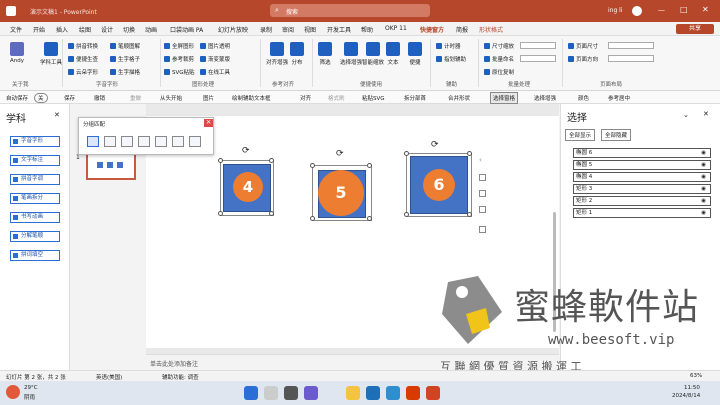  Describe the element at coordinates (248, 187) in the screenshot. I see `circle-4: 4` at that location.